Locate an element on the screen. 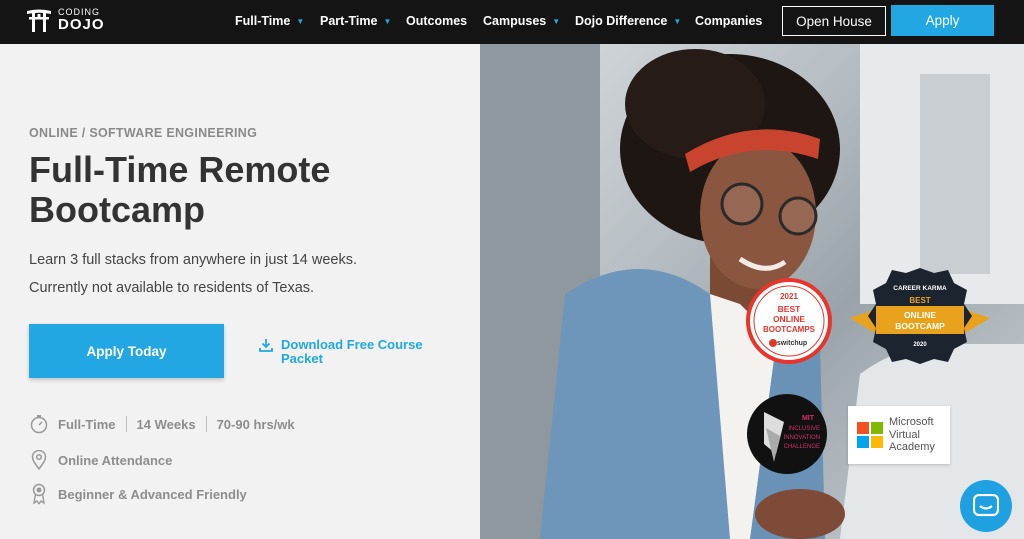 Image resolution: width=1024 pixels, height=539 pixels. switchup-year: 2021 is located at coordinates (789, 296).